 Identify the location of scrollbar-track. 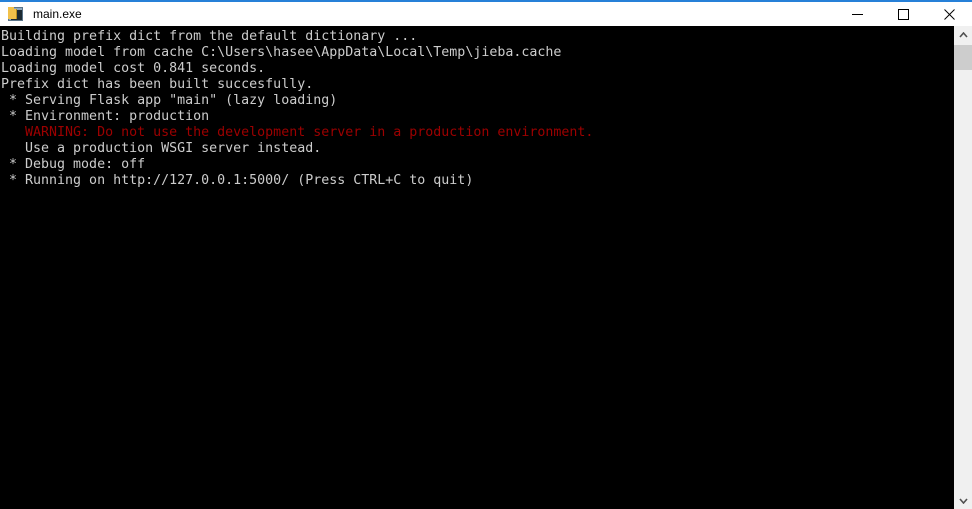
(963, 267).